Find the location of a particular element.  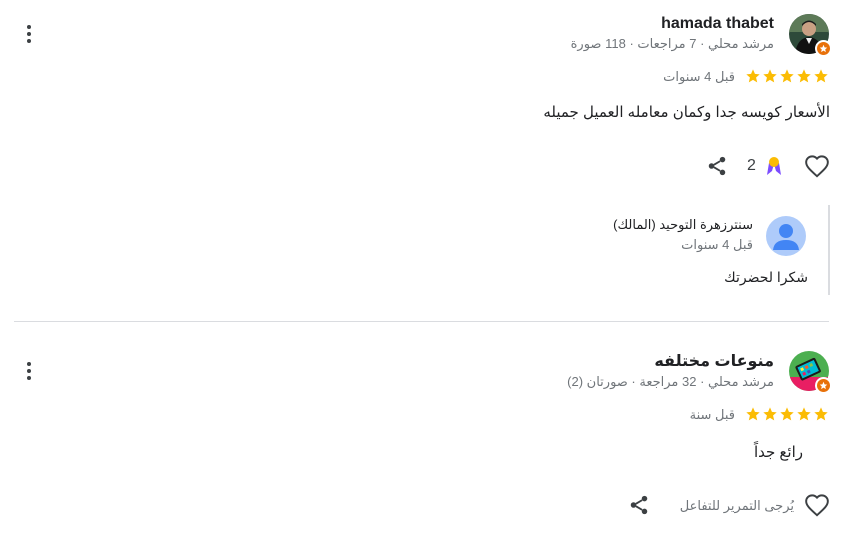

reviewer-meta: مرشد محلي · 32 مراجعة · صورتان (2) is located at coordinates (670, 381).